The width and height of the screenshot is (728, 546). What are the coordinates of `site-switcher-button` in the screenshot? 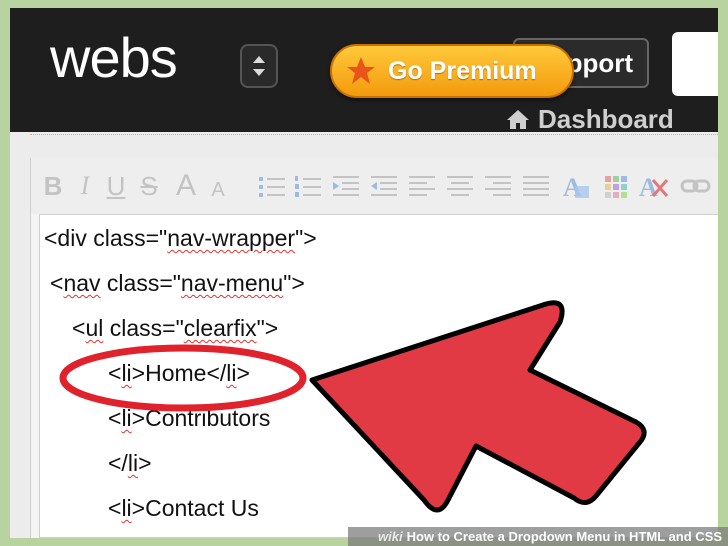 It's located at (259, 66).